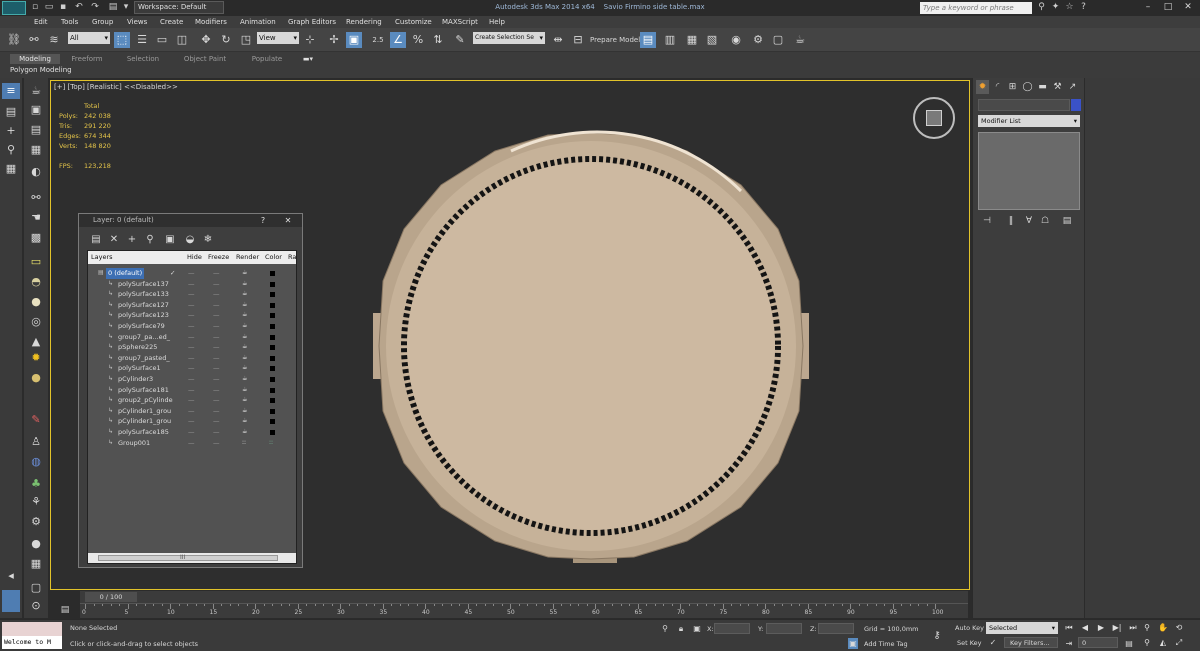  What do you see at coordinates (681, 628) in the screenshot?
I see `selection-lock-icon: 🔒︎` at bounding box center [681, 628].